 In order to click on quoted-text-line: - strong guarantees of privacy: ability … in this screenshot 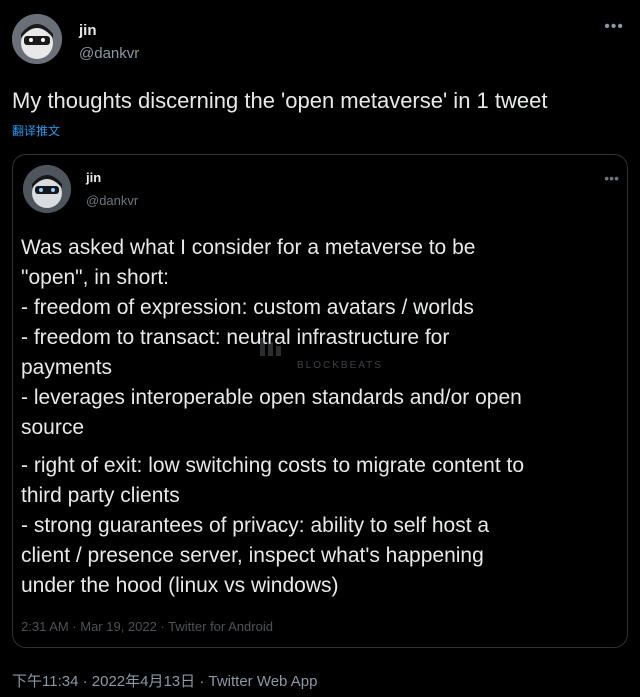, I will do `click(255, 525)`.